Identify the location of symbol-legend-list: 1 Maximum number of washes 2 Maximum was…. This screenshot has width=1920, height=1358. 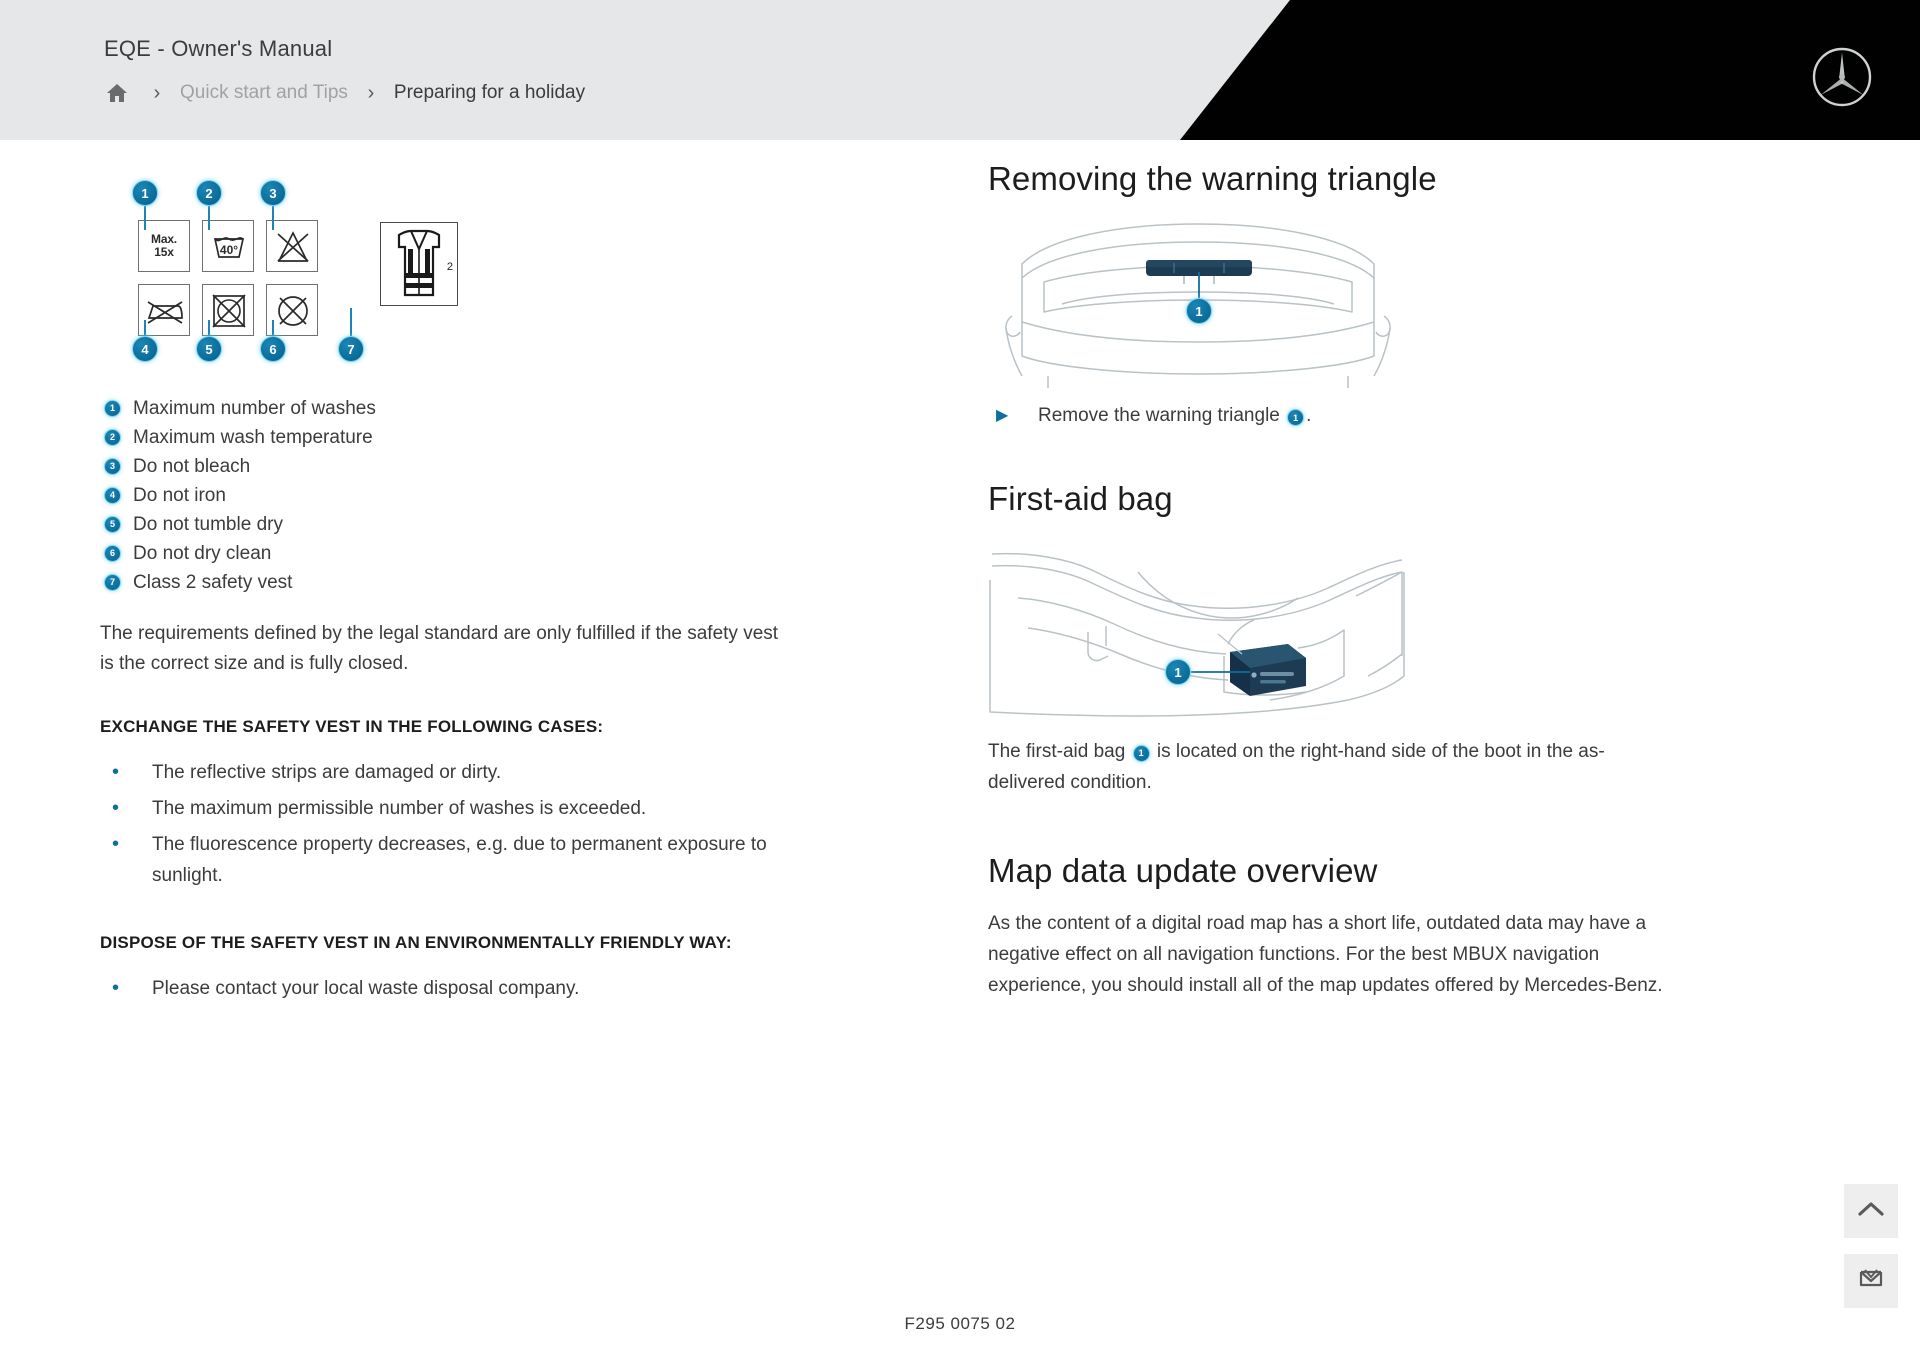
(512, 495).